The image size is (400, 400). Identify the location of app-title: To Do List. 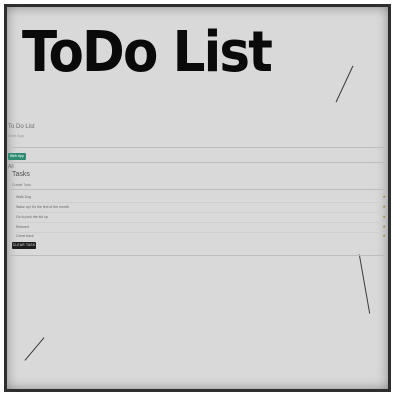
(21, 127).